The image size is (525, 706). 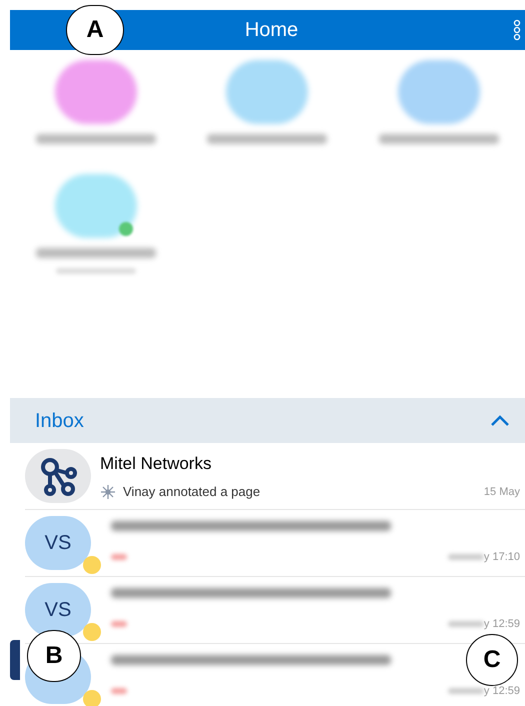 What do you see at coordinates (502, 492) in the screenshot?
I see `message-time: 15 May` at bounding box center [502, 492].